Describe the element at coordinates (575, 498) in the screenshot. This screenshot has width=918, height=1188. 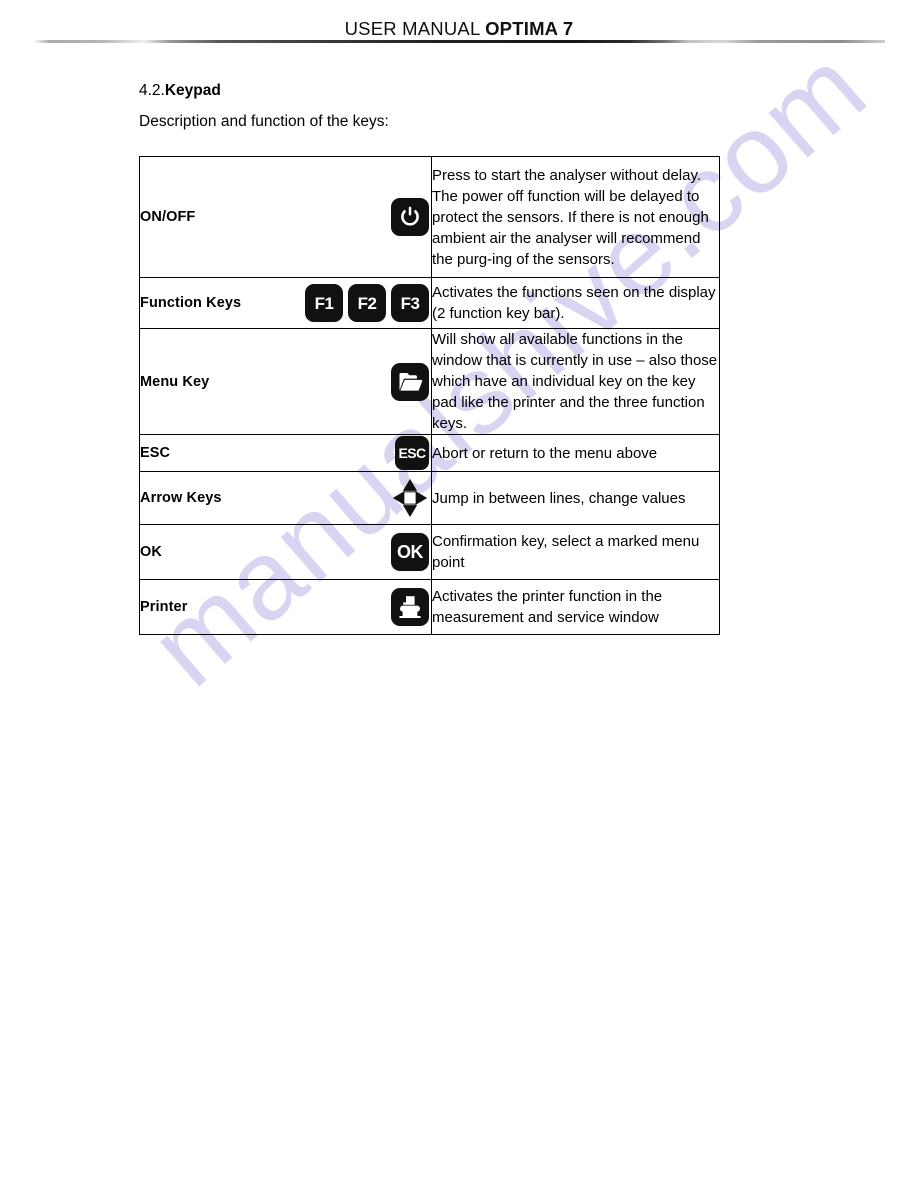
I see `description-cell: Jump in between lines, change values` at that location.